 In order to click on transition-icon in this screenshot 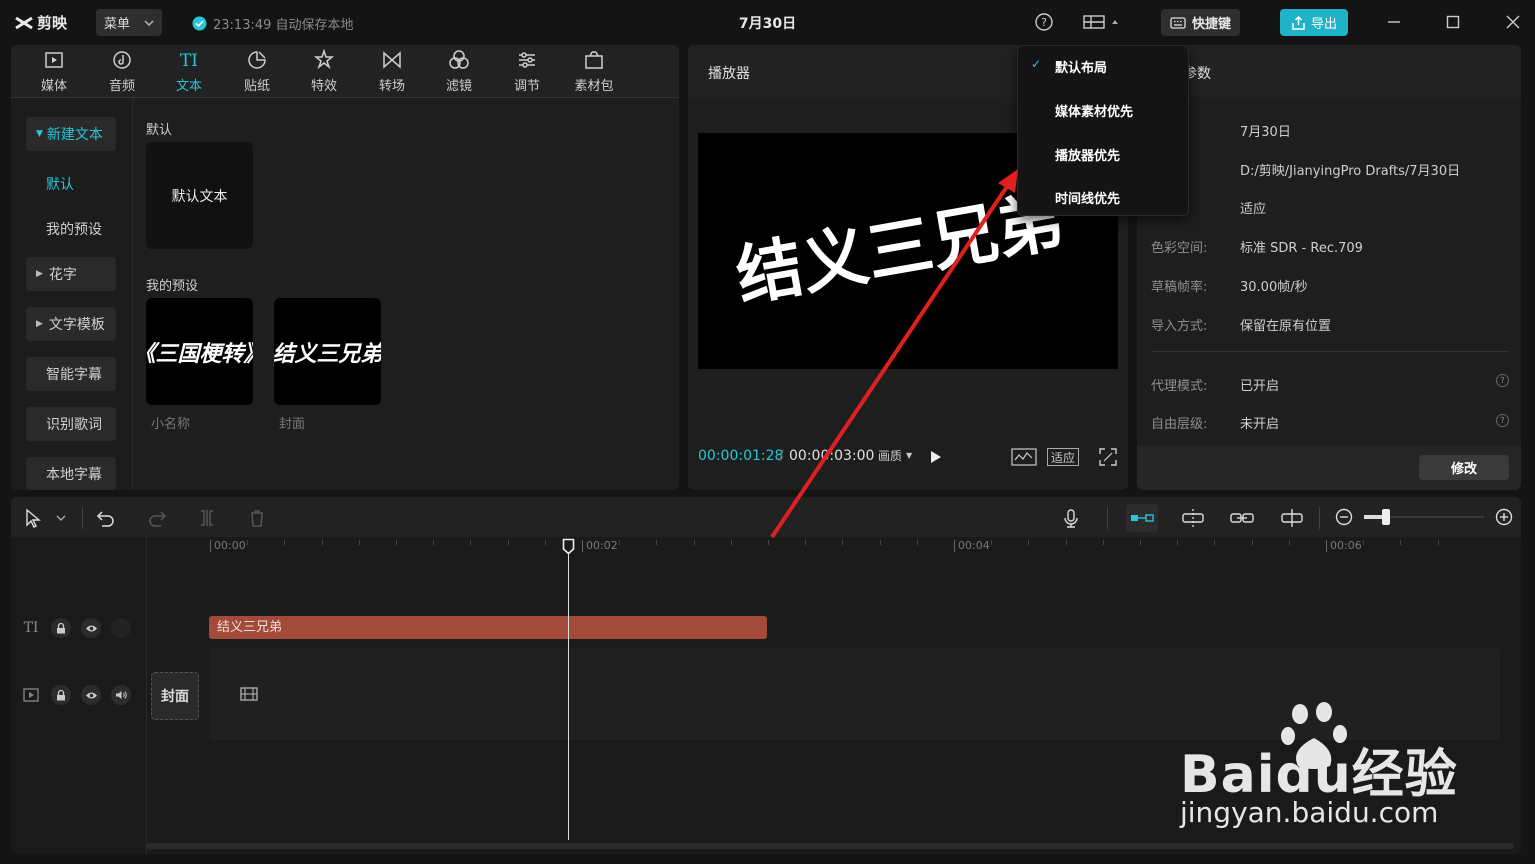, I will do `click(392, 59)`.